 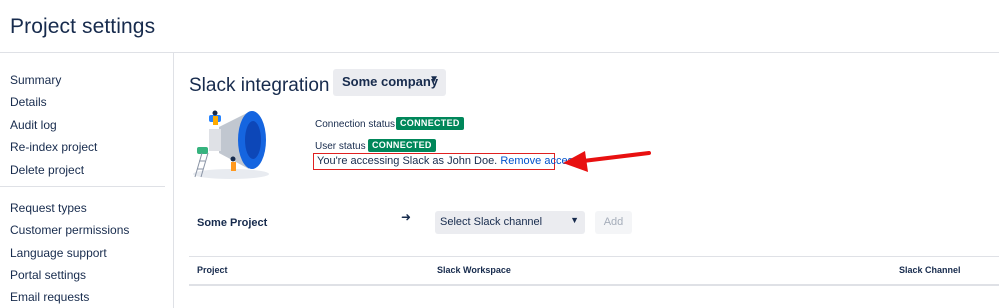 I want to click on column-header-project: Project, so click(x=212, y=270).